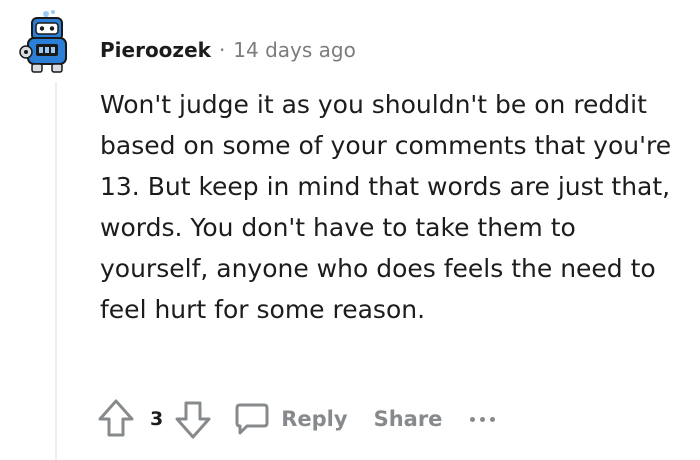 This screenshot has width=700, height=460. I want to click on more-options-button, so click(483, 419).